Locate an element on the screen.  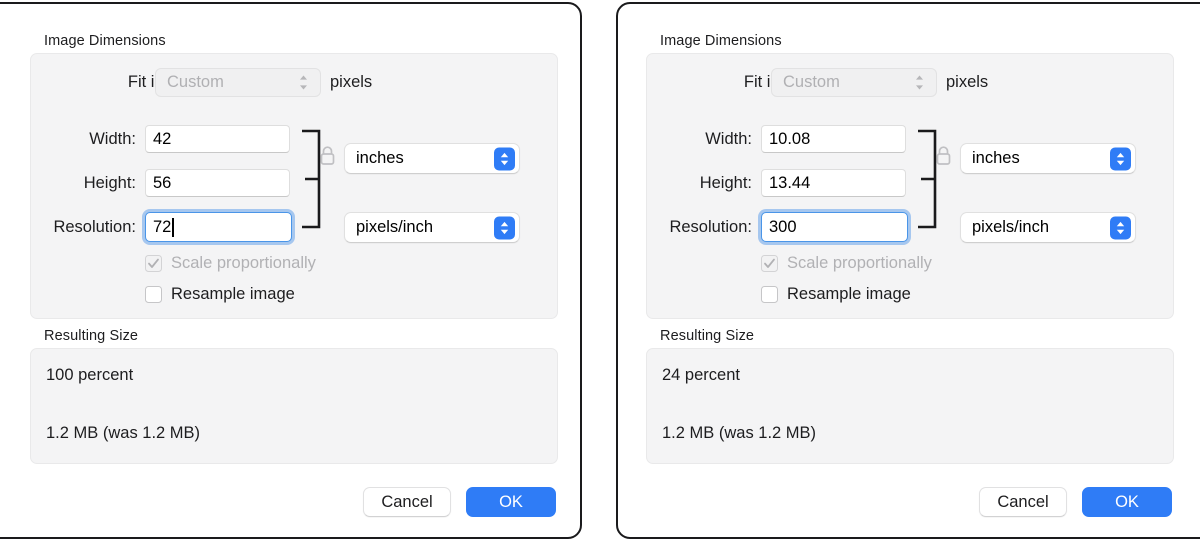
height-value: 56 is located at coordinates (162, 182).